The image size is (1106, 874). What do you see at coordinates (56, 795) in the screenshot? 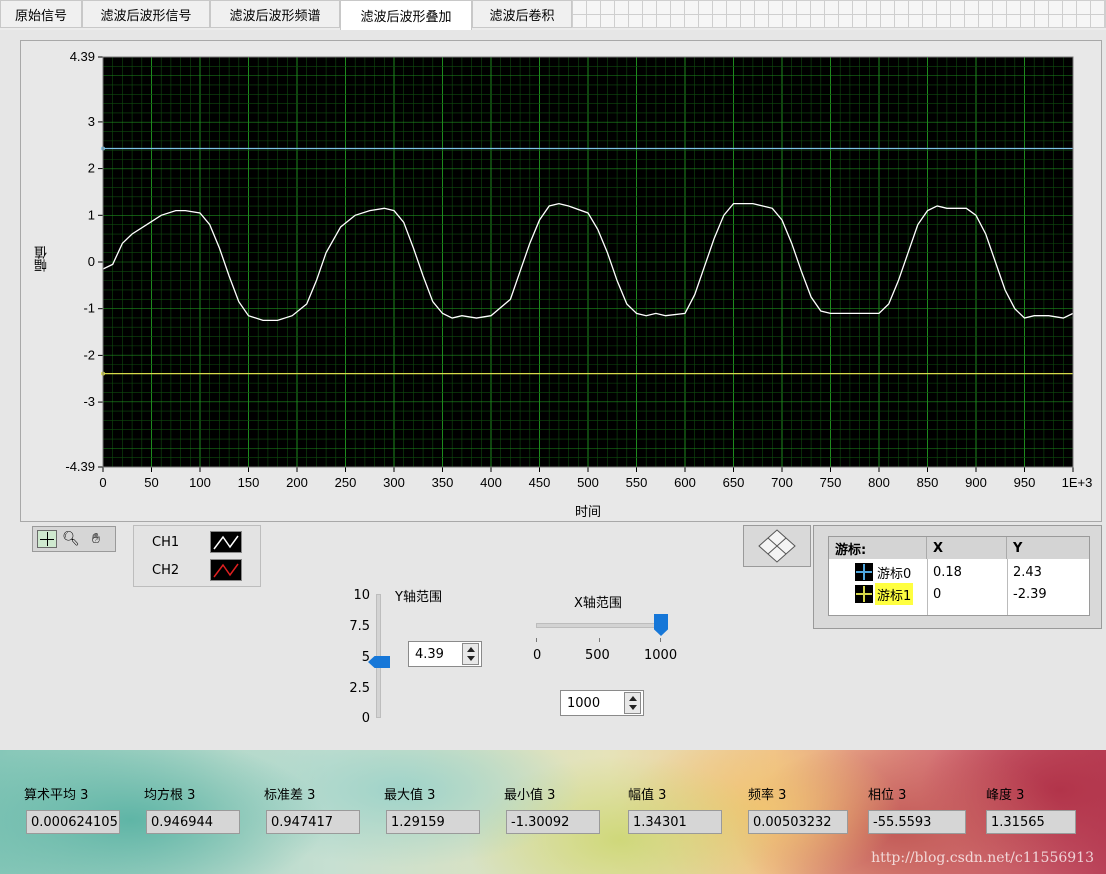
I see `stat-label-mean: 算术平均 3` at bounding box center [56, 795].